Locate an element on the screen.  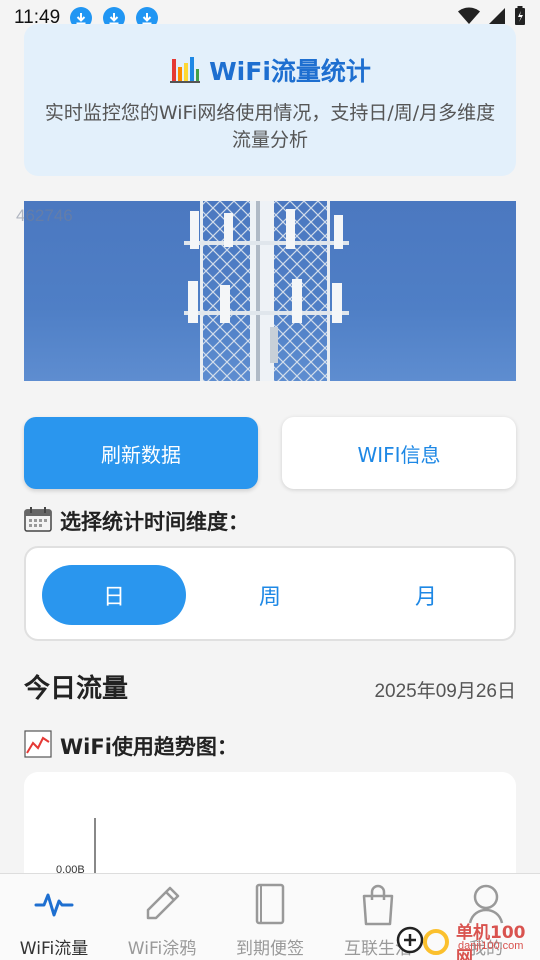
nav-item-wifi-doodle: WiFi涂鸦 is located at coordinates (162, 917).